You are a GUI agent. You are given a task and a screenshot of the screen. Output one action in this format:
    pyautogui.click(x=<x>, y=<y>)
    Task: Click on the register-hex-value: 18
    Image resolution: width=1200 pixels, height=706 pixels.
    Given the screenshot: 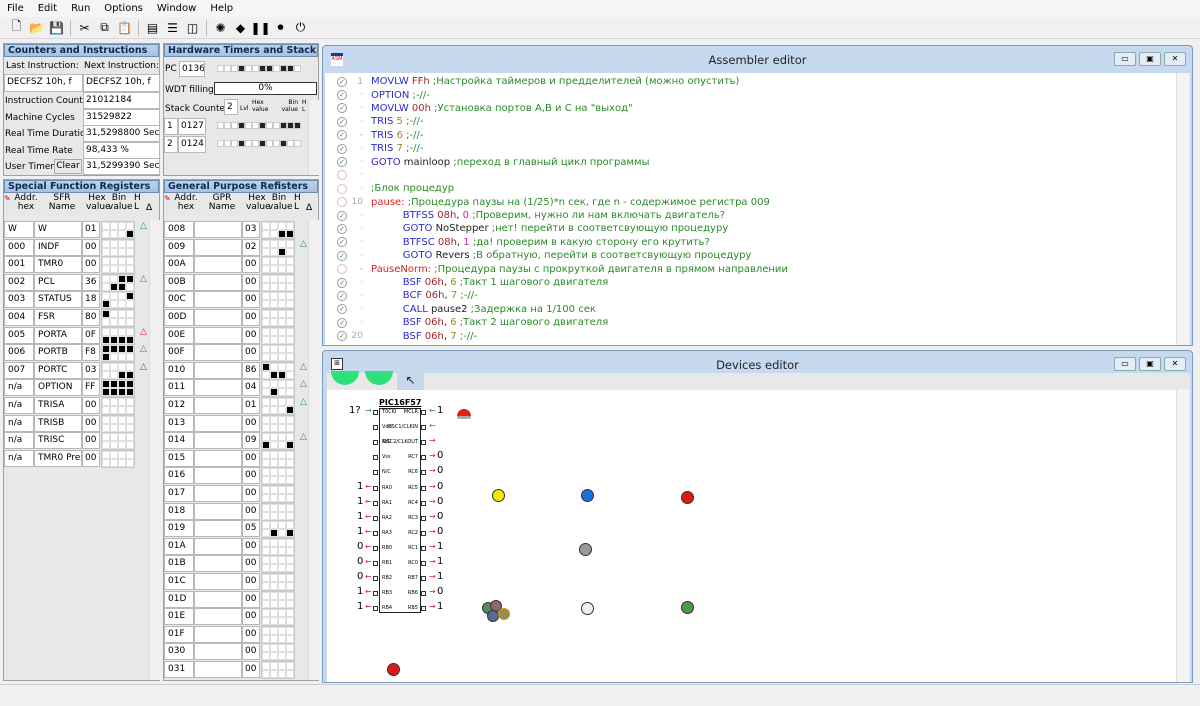 What is the action you would take?
    pyautogui.click(x=91, y=300)
    